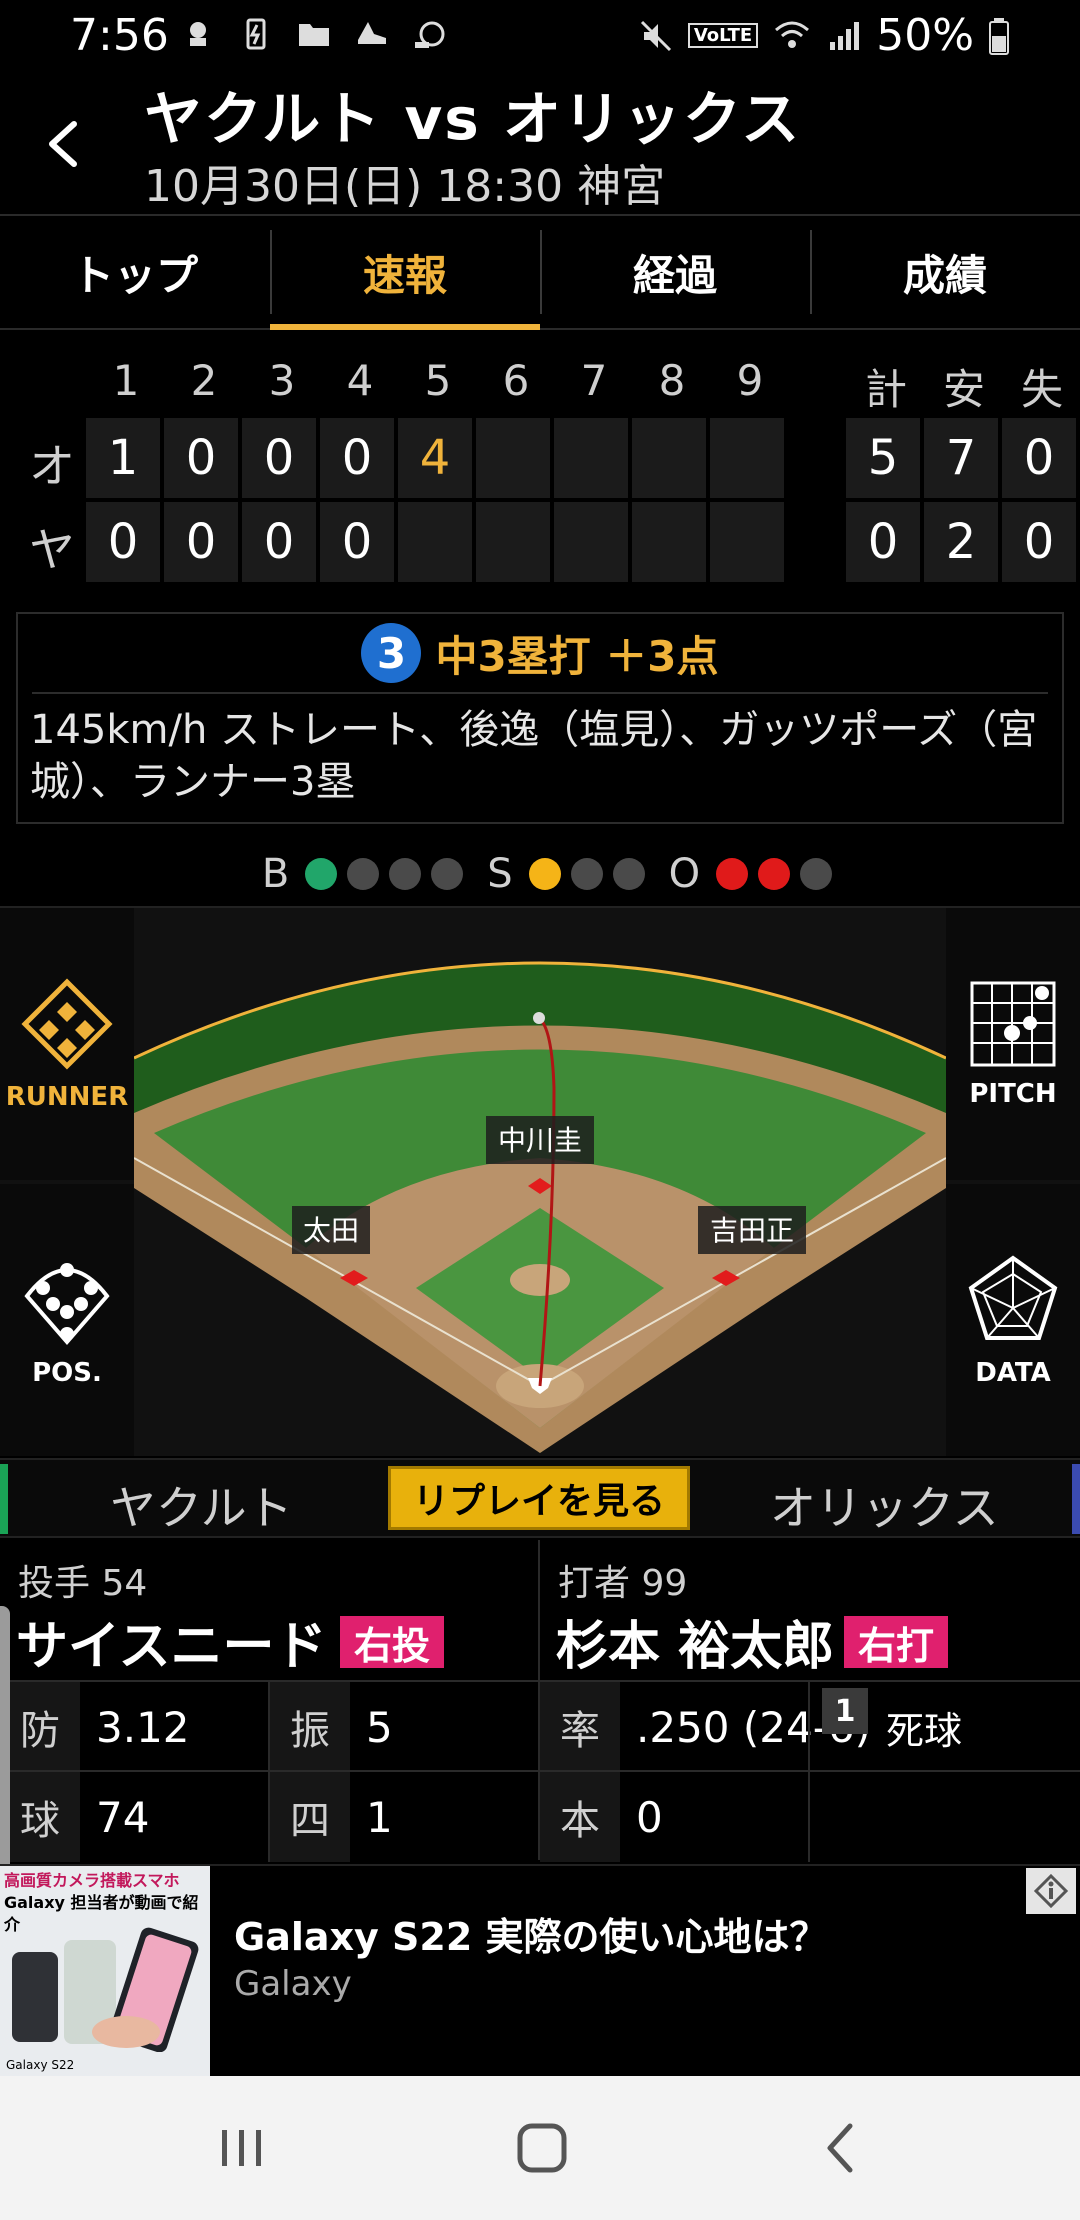 The image size is (1080, 2220). What do you see at coordinates (842, 2148) in the screenshot?
I see `back-icon` at bounding box center [842, 2148].